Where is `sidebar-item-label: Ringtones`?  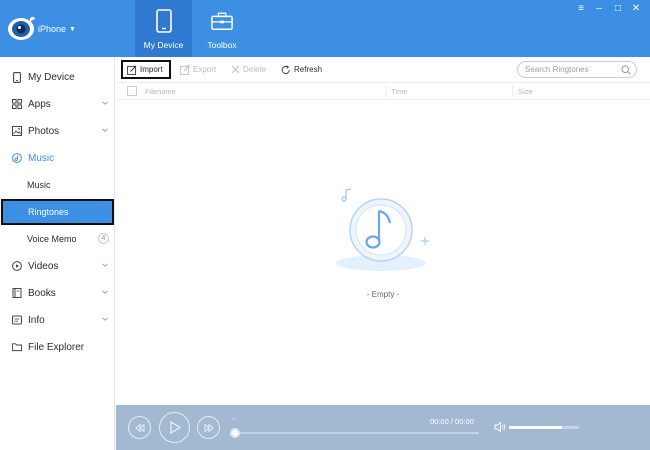
sidebar-item-label: Ringtones is located at coordinates (48, 212).